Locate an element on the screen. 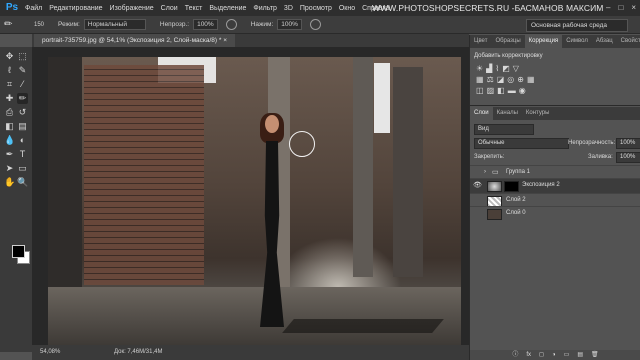  posterize-icon: ▨ is located at coordinates (492, 90).